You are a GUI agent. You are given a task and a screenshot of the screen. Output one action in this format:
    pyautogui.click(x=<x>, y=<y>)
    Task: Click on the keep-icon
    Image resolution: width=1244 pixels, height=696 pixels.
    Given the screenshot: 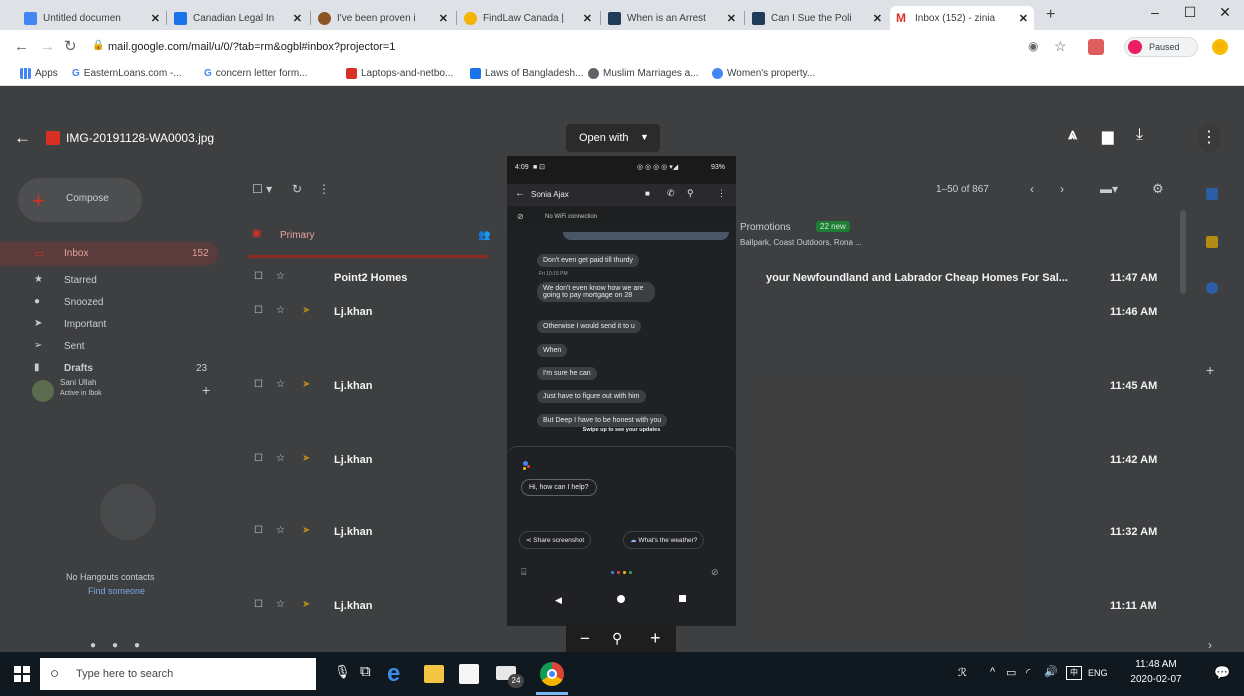 What is the action you would take?
    pyautogui.click(x=1212, y=242)
    